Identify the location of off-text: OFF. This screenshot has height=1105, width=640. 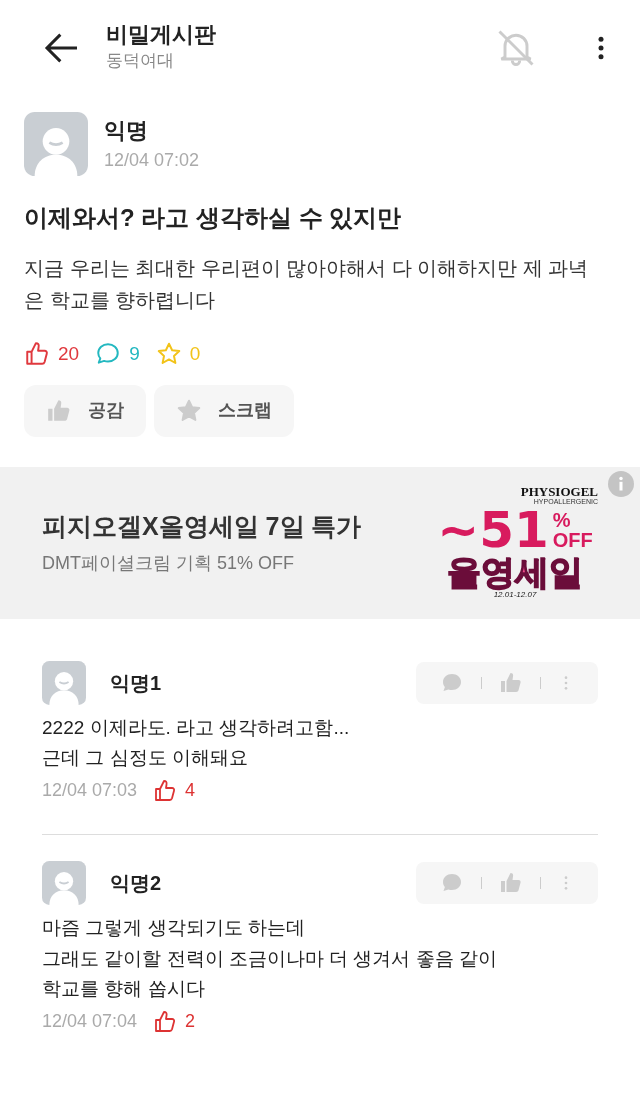
(572, 539).